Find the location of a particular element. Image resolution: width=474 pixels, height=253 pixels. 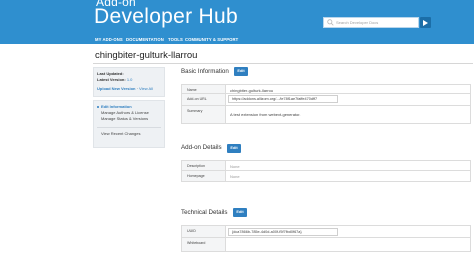

menu-divider is located at coordinates (129, 127).